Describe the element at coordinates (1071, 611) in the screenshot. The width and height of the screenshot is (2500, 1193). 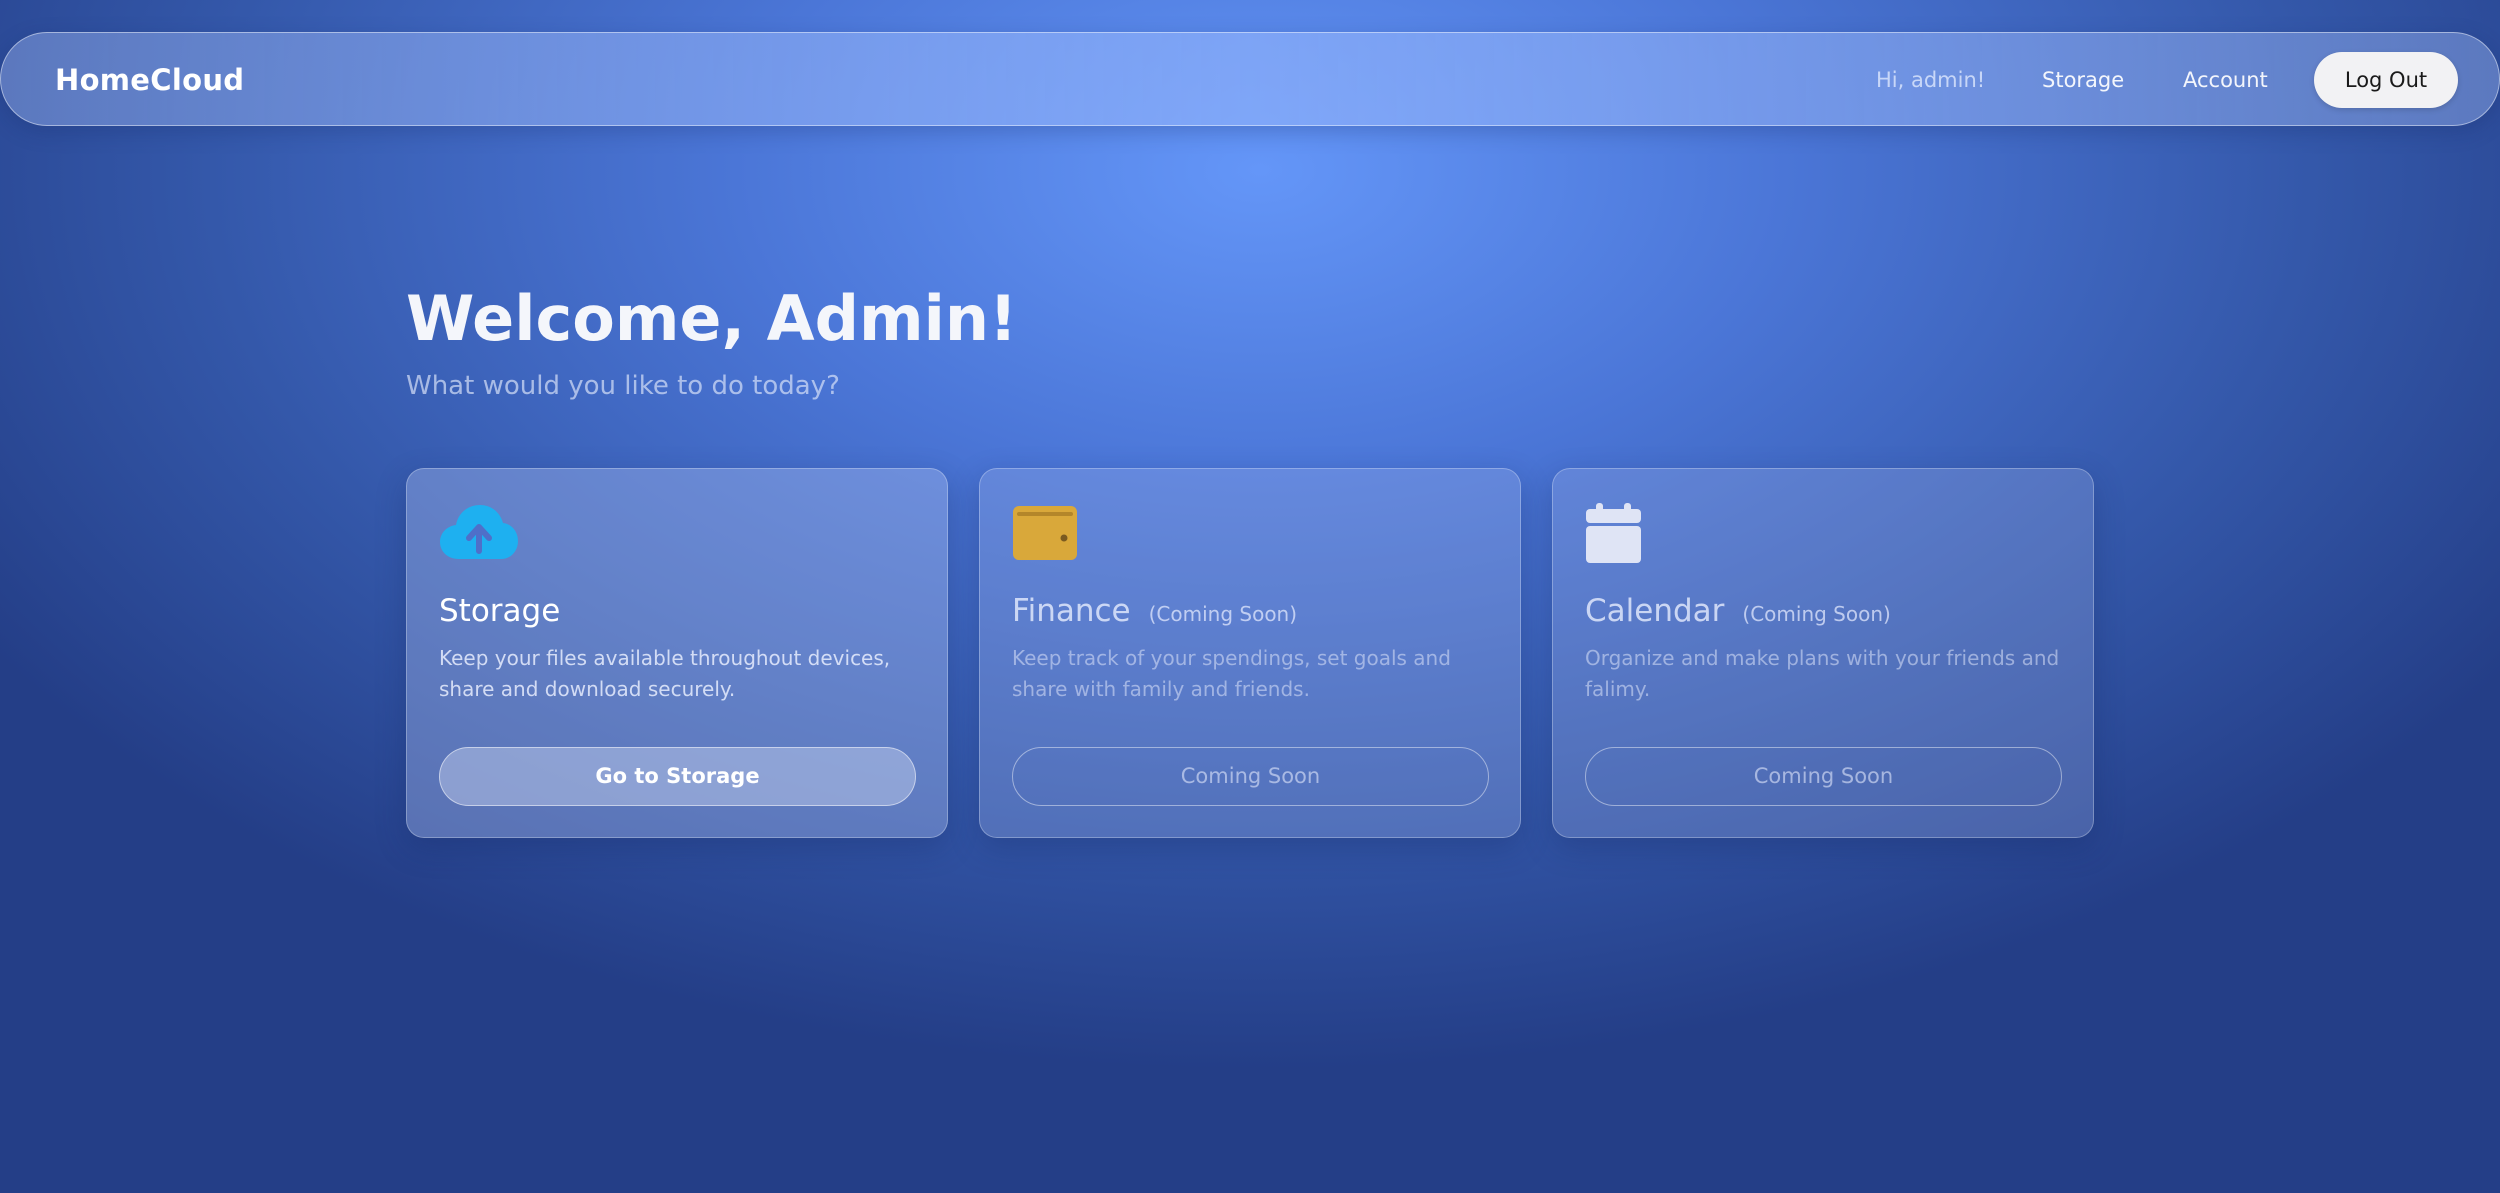
I see `card-title-text: Finance` at that location.